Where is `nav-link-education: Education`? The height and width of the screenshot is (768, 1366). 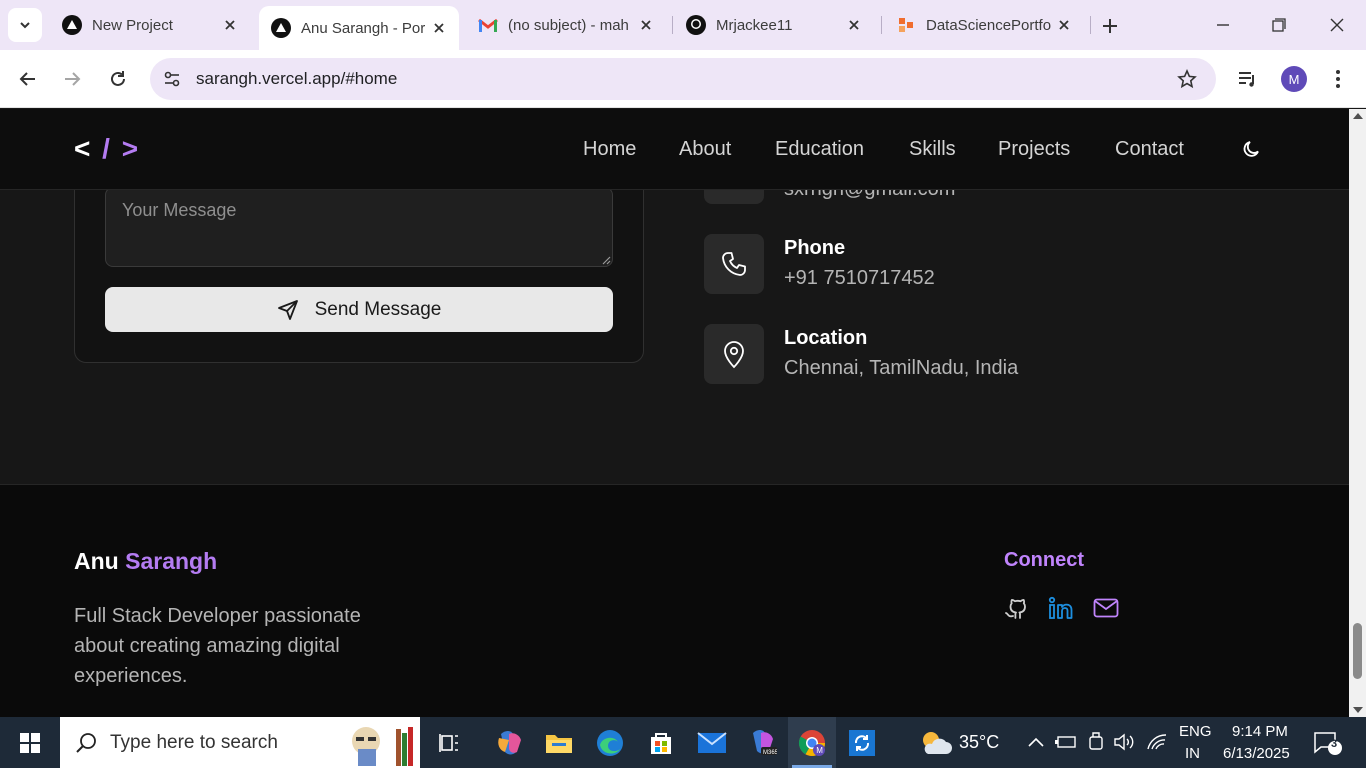 nav-link-education: Education is located at coordinates (819, 149).